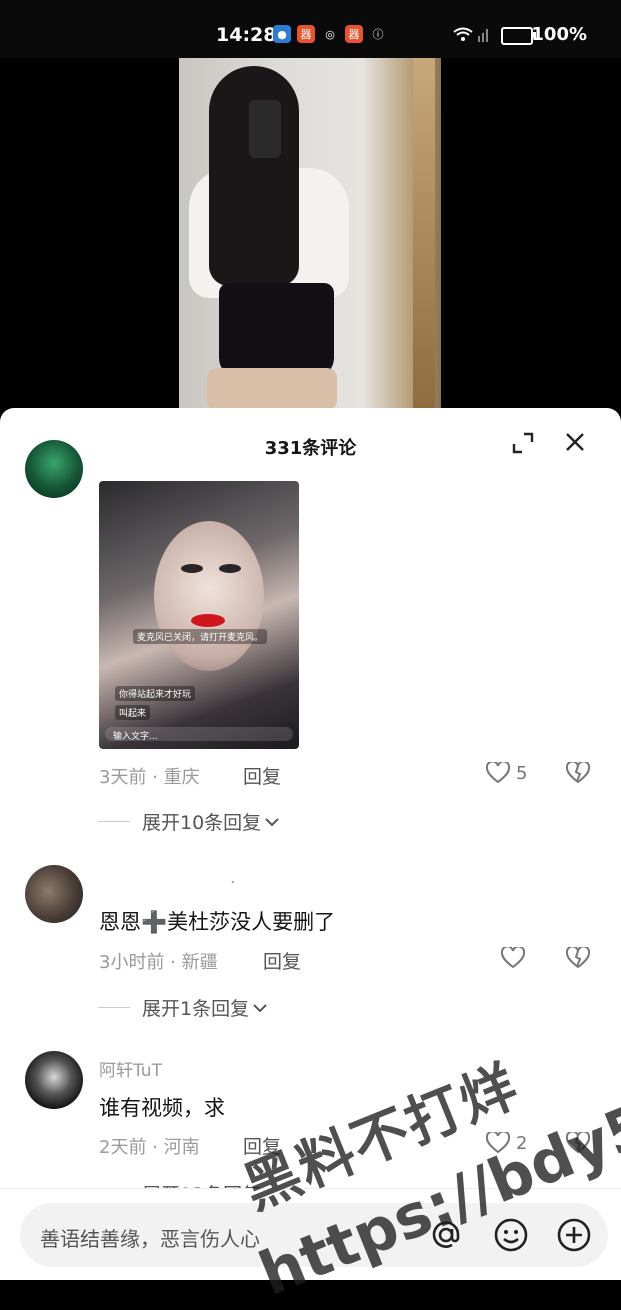 This screenshot has width=621, height=1310. I want to click on comment-meta: 3小时前 · 新疆, so click(158, 962).